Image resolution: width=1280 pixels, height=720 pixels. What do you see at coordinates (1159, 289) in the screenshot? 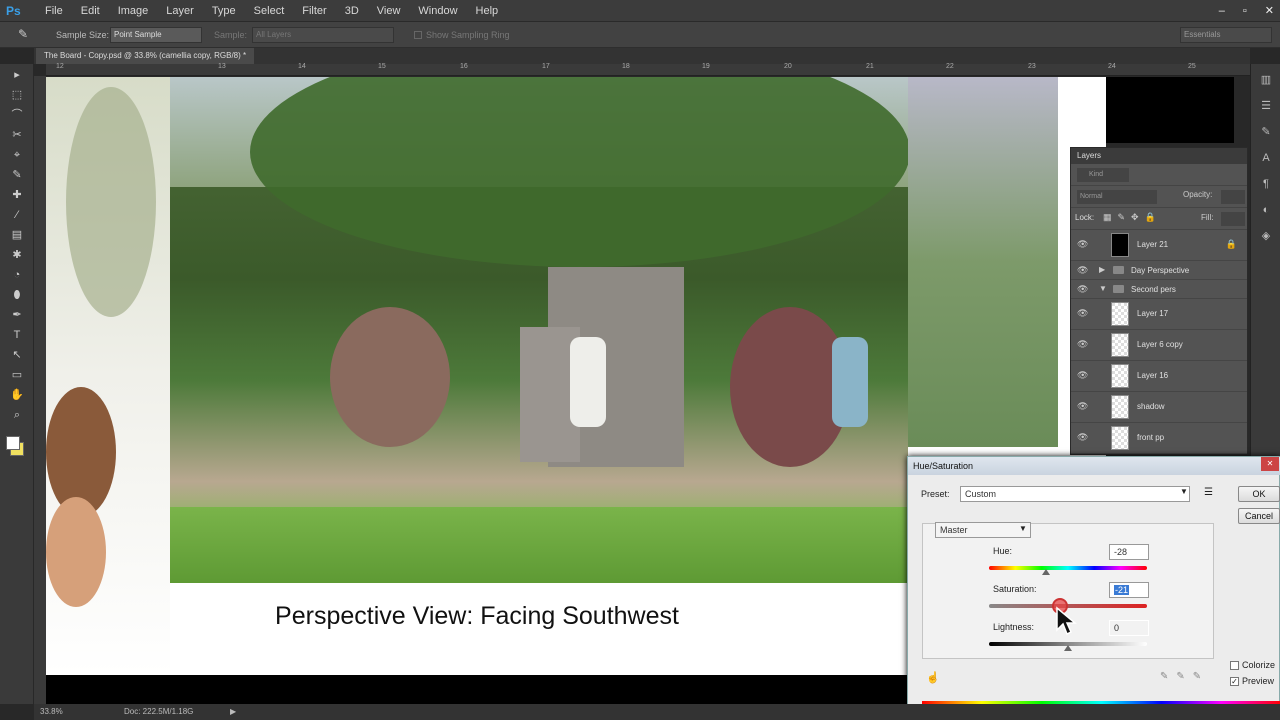
I see `layer-group-row: 👁 ▼ Second pers` at bounding box center [1159, 289].